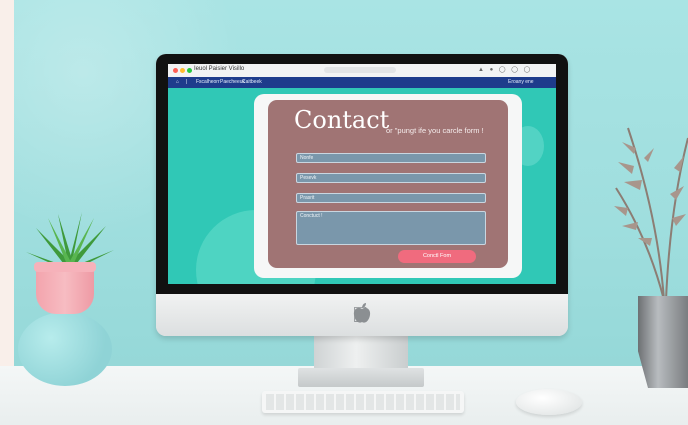 This screenshot has height=425, width=688. I want to click on toolbar-icons: ▲ ● ◯ ◯ ◯, so click(505, 69).